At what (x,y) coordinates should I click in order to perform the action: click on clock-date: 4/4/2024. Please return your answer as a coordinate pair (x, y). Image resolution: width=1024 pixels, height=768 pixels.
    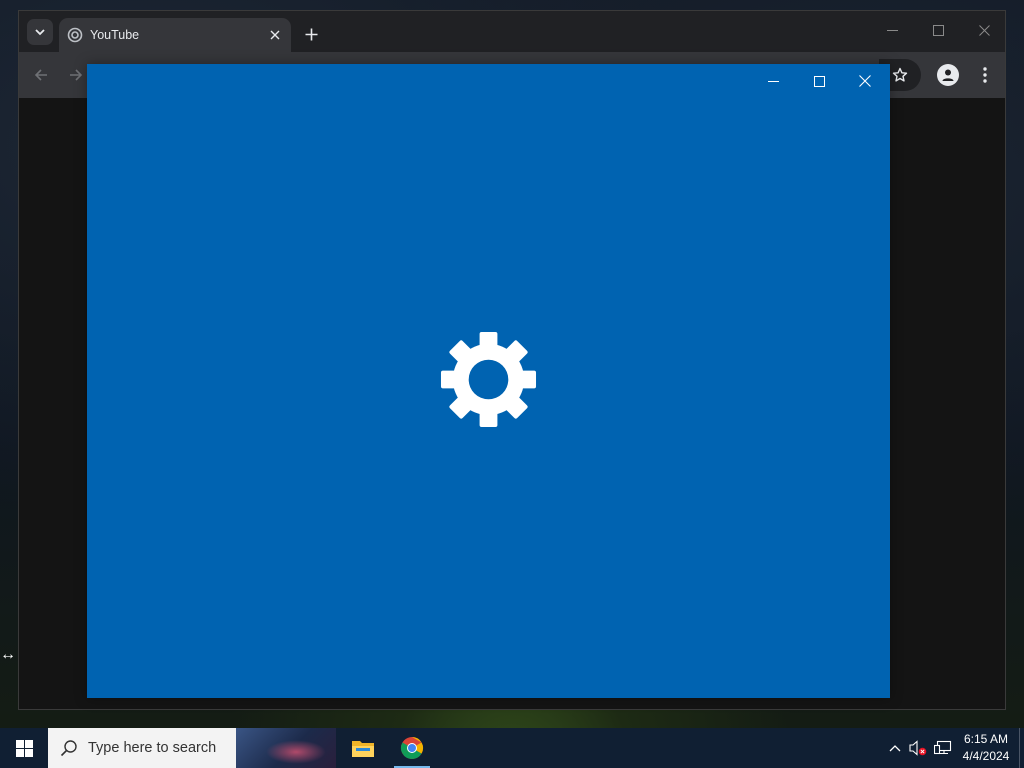
    Looking at the image, I should click on (986, 756).